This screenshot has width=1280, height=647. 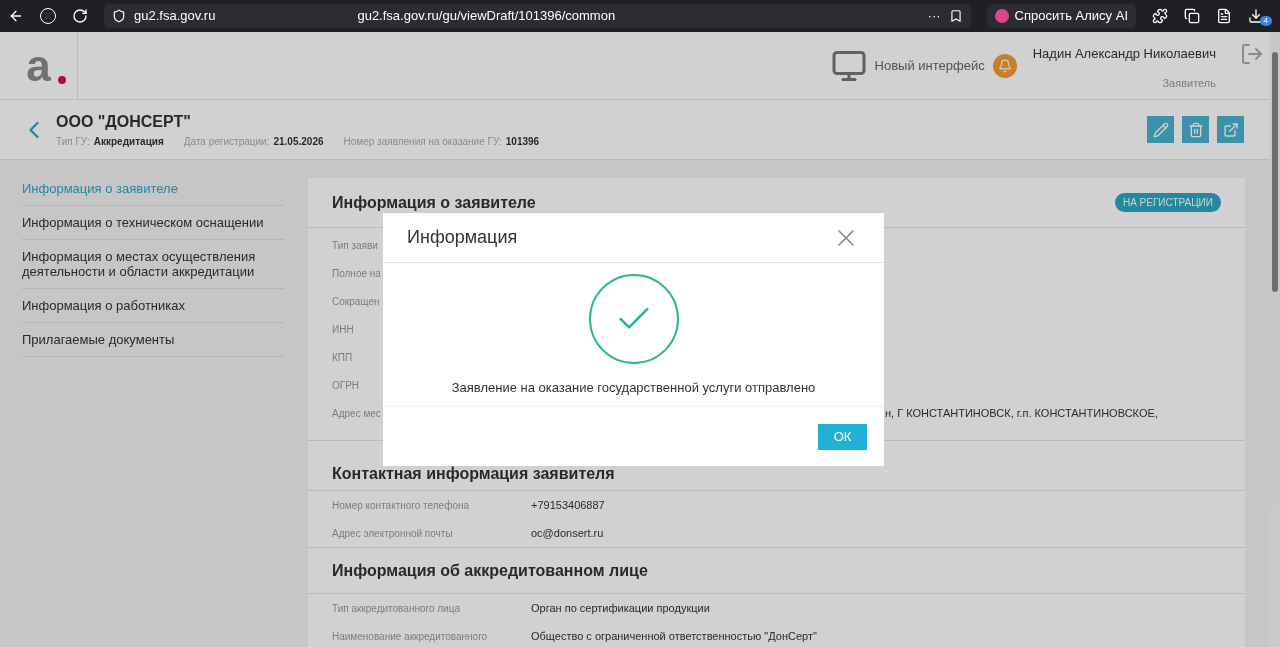 I want to click on field-value: н, Г КОНСТАНТИНОВСК, г.п. КОНСТАНТИНОВСКОЕ,, so click(x=1021, y=413).